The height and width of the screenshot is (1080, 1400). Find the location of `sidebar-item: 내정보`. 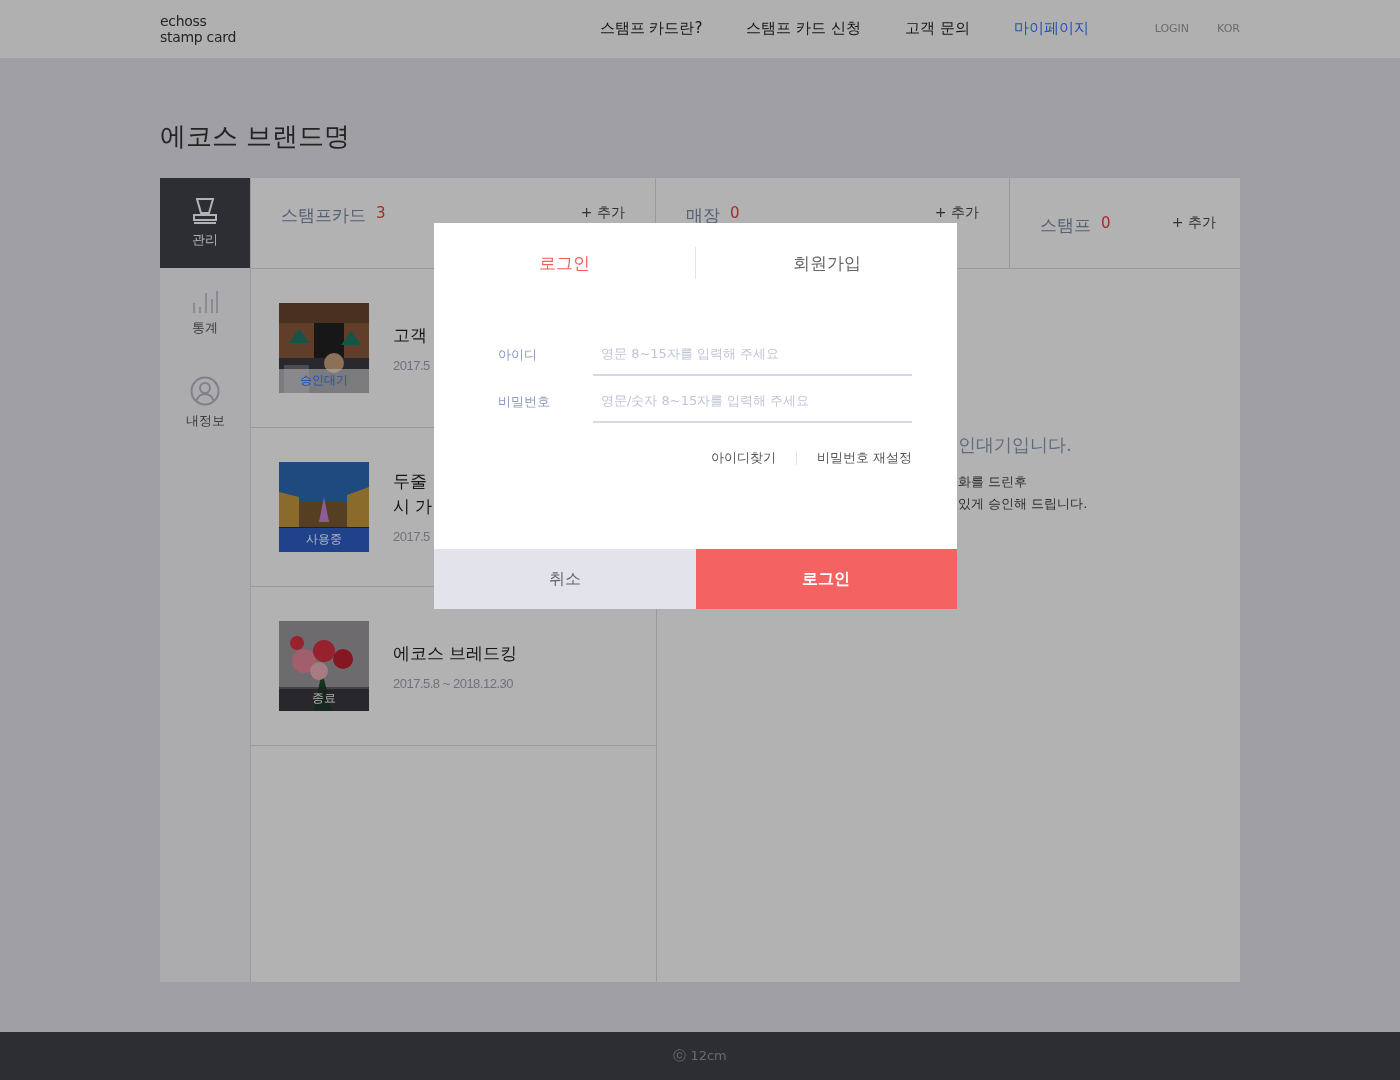

sidebar-item: 내정보 is located at coordinates (205, 402).